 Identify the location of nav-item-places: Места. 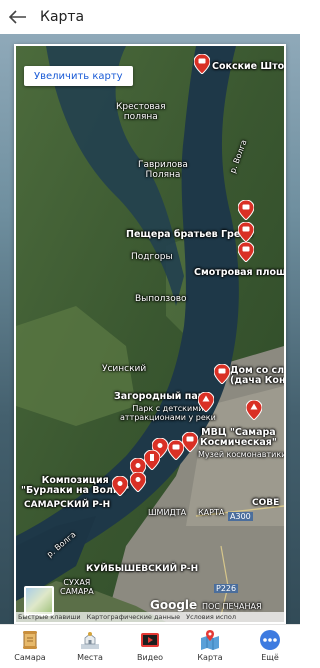
(90, 646).